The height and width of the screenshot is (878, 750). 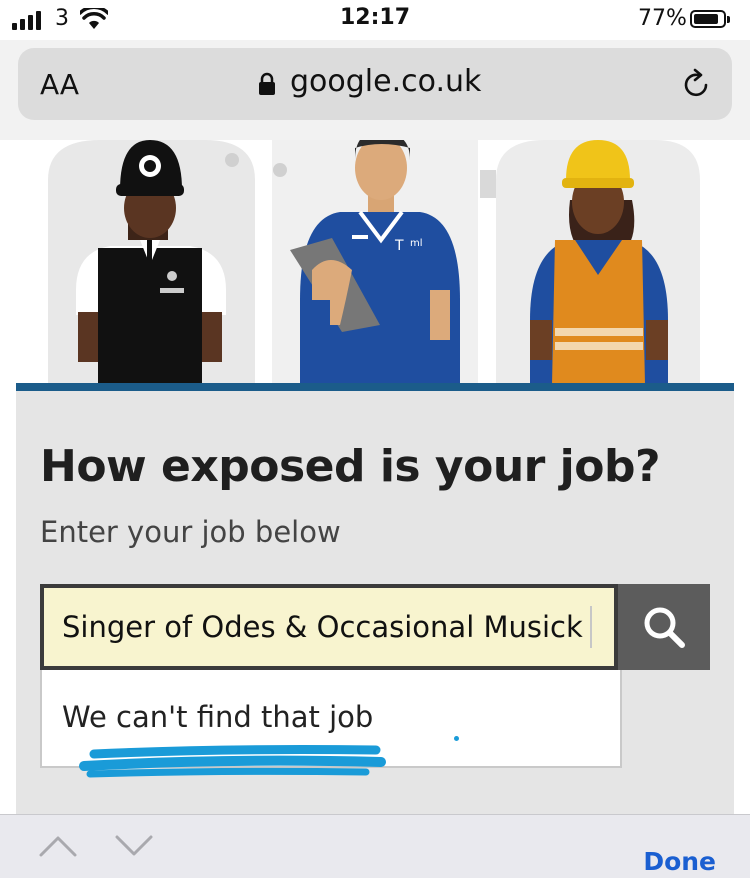 What do you see at coordinates (350, 466) in the screenshot?
I see `page-title: How exposed is your job?` at bounding box center [350, 466].